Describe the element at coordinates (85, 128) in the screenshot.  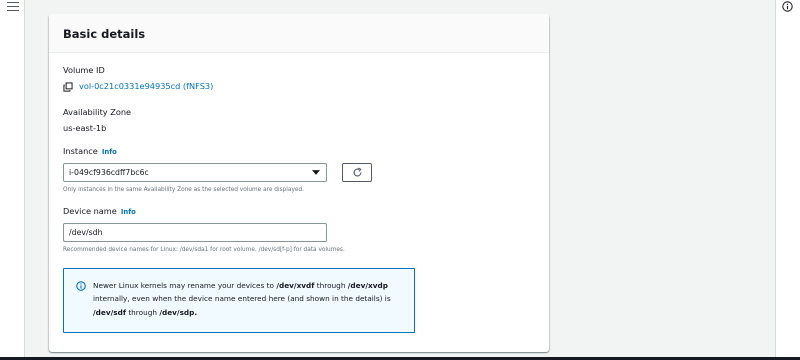
I see `availability-zone-value: us-east-1b` at that location.